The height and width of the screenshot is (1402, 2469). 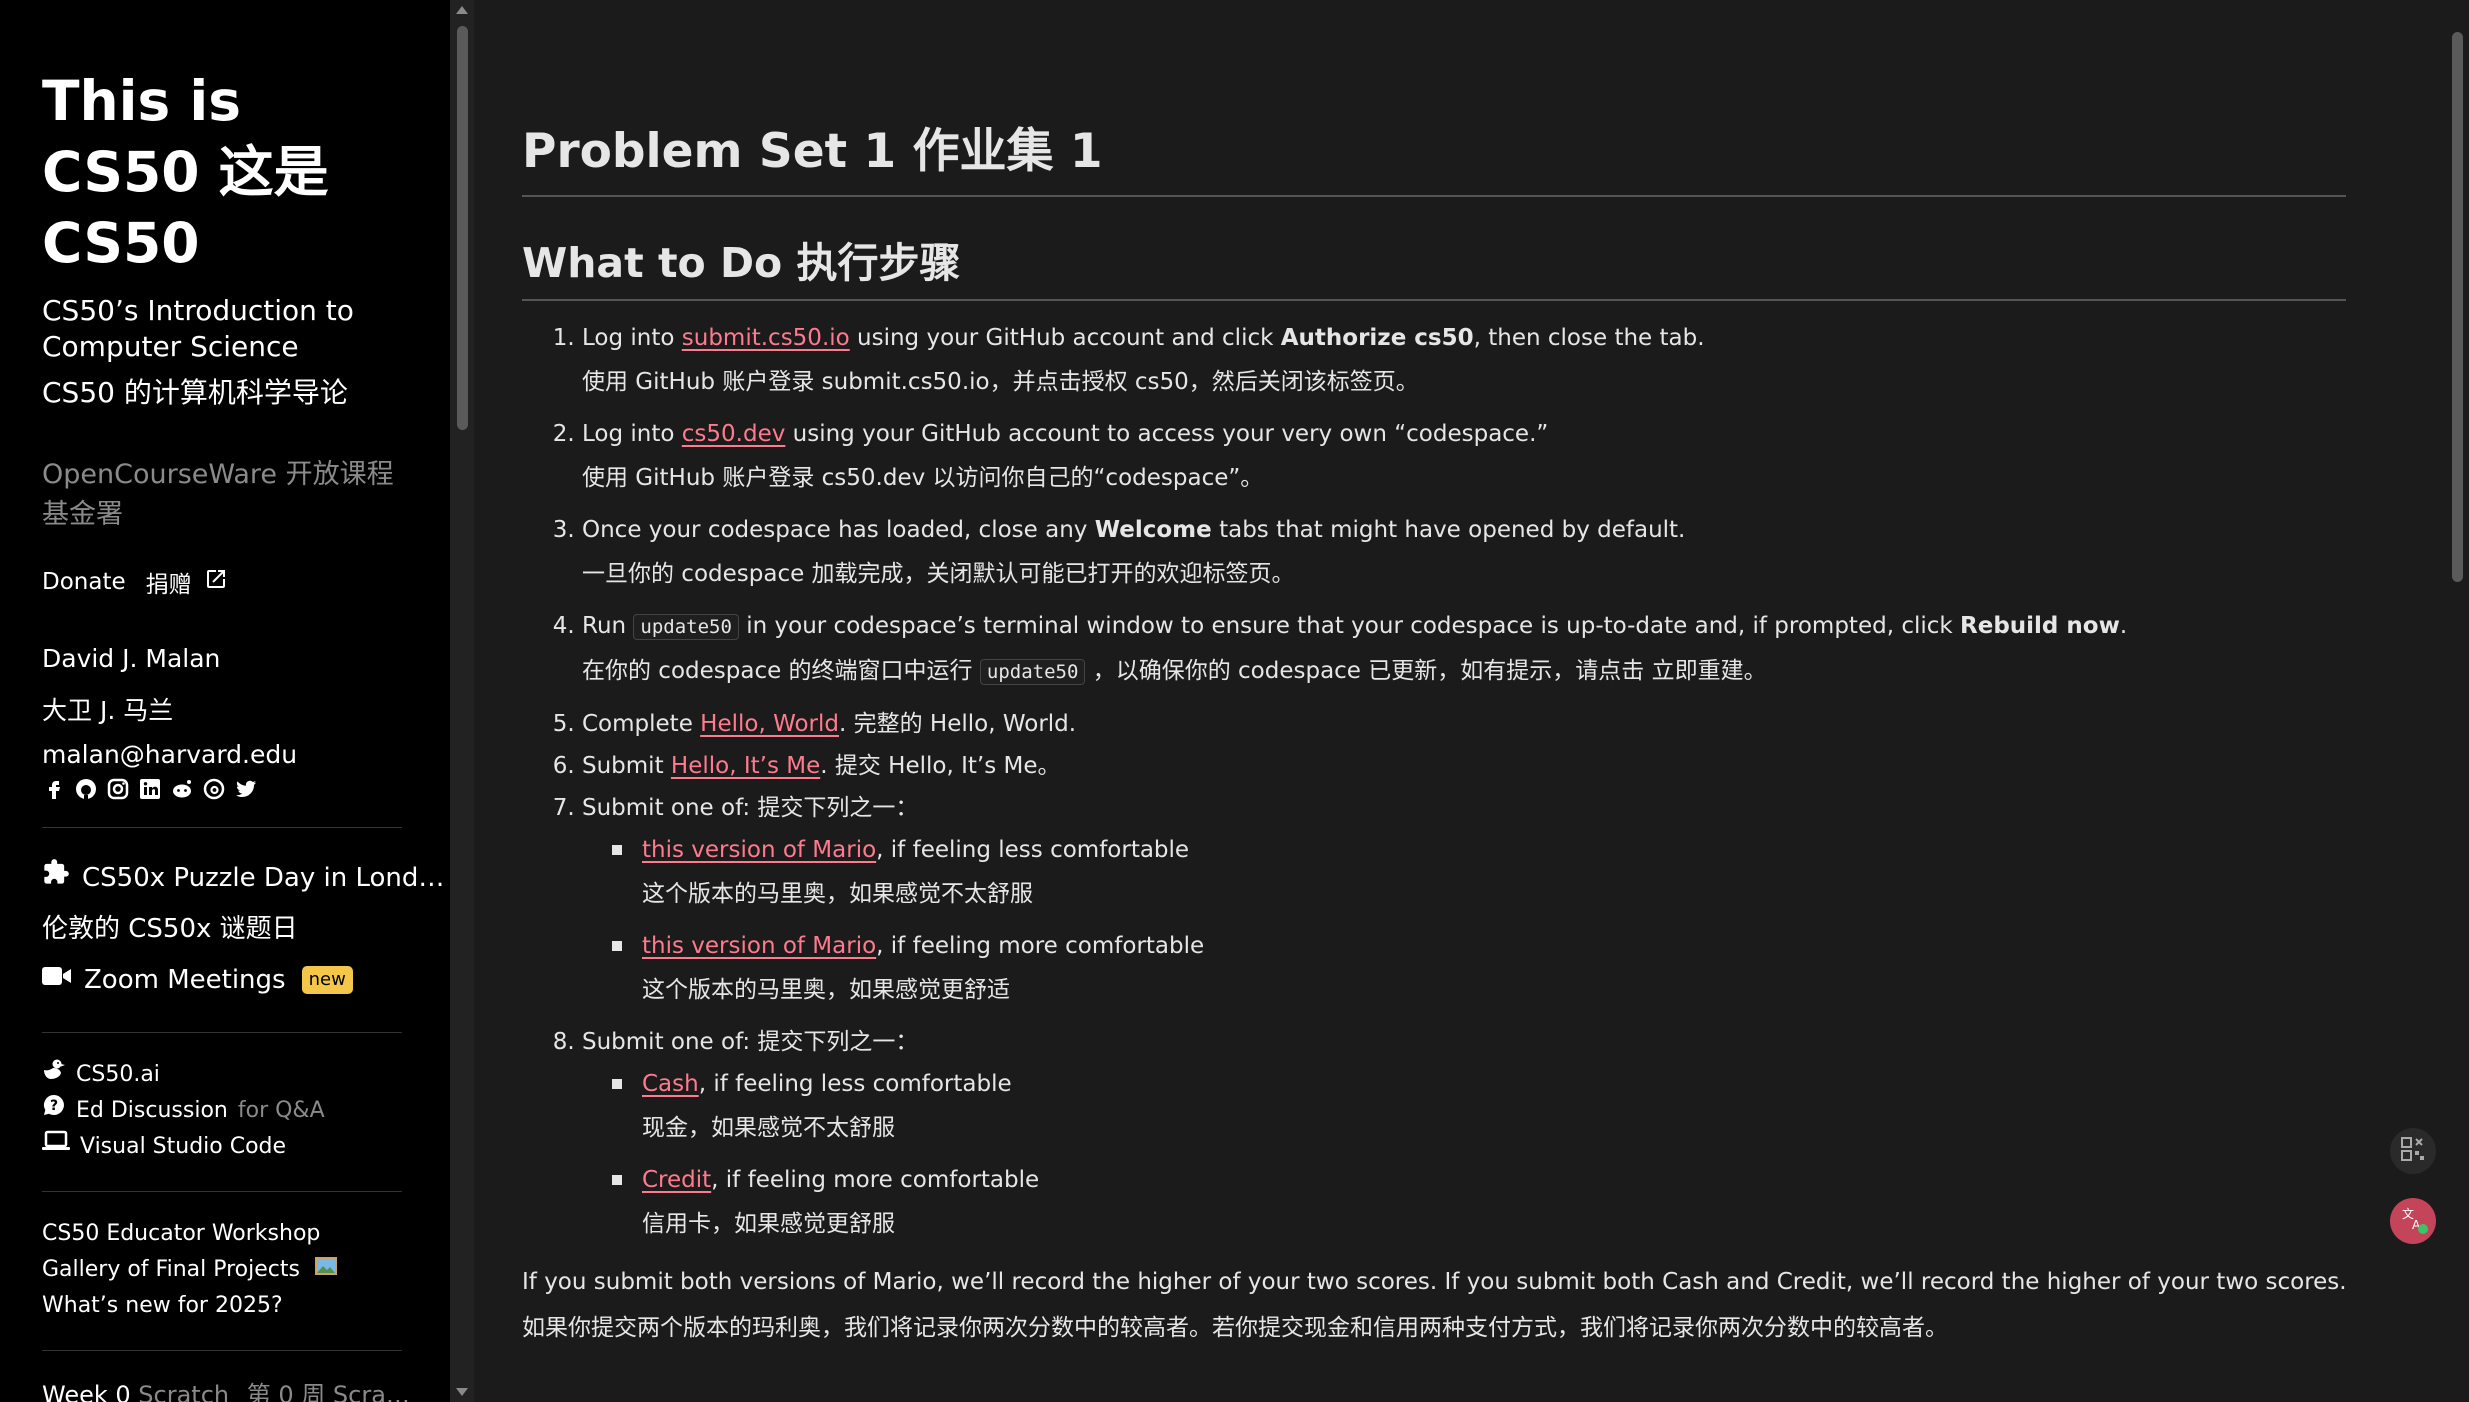 What do you see at coordinates (781, 671) in the screenshot?
I see `step-text: 在你的 codespace 的终端窗口中运行` at bounding box center [781, 671].